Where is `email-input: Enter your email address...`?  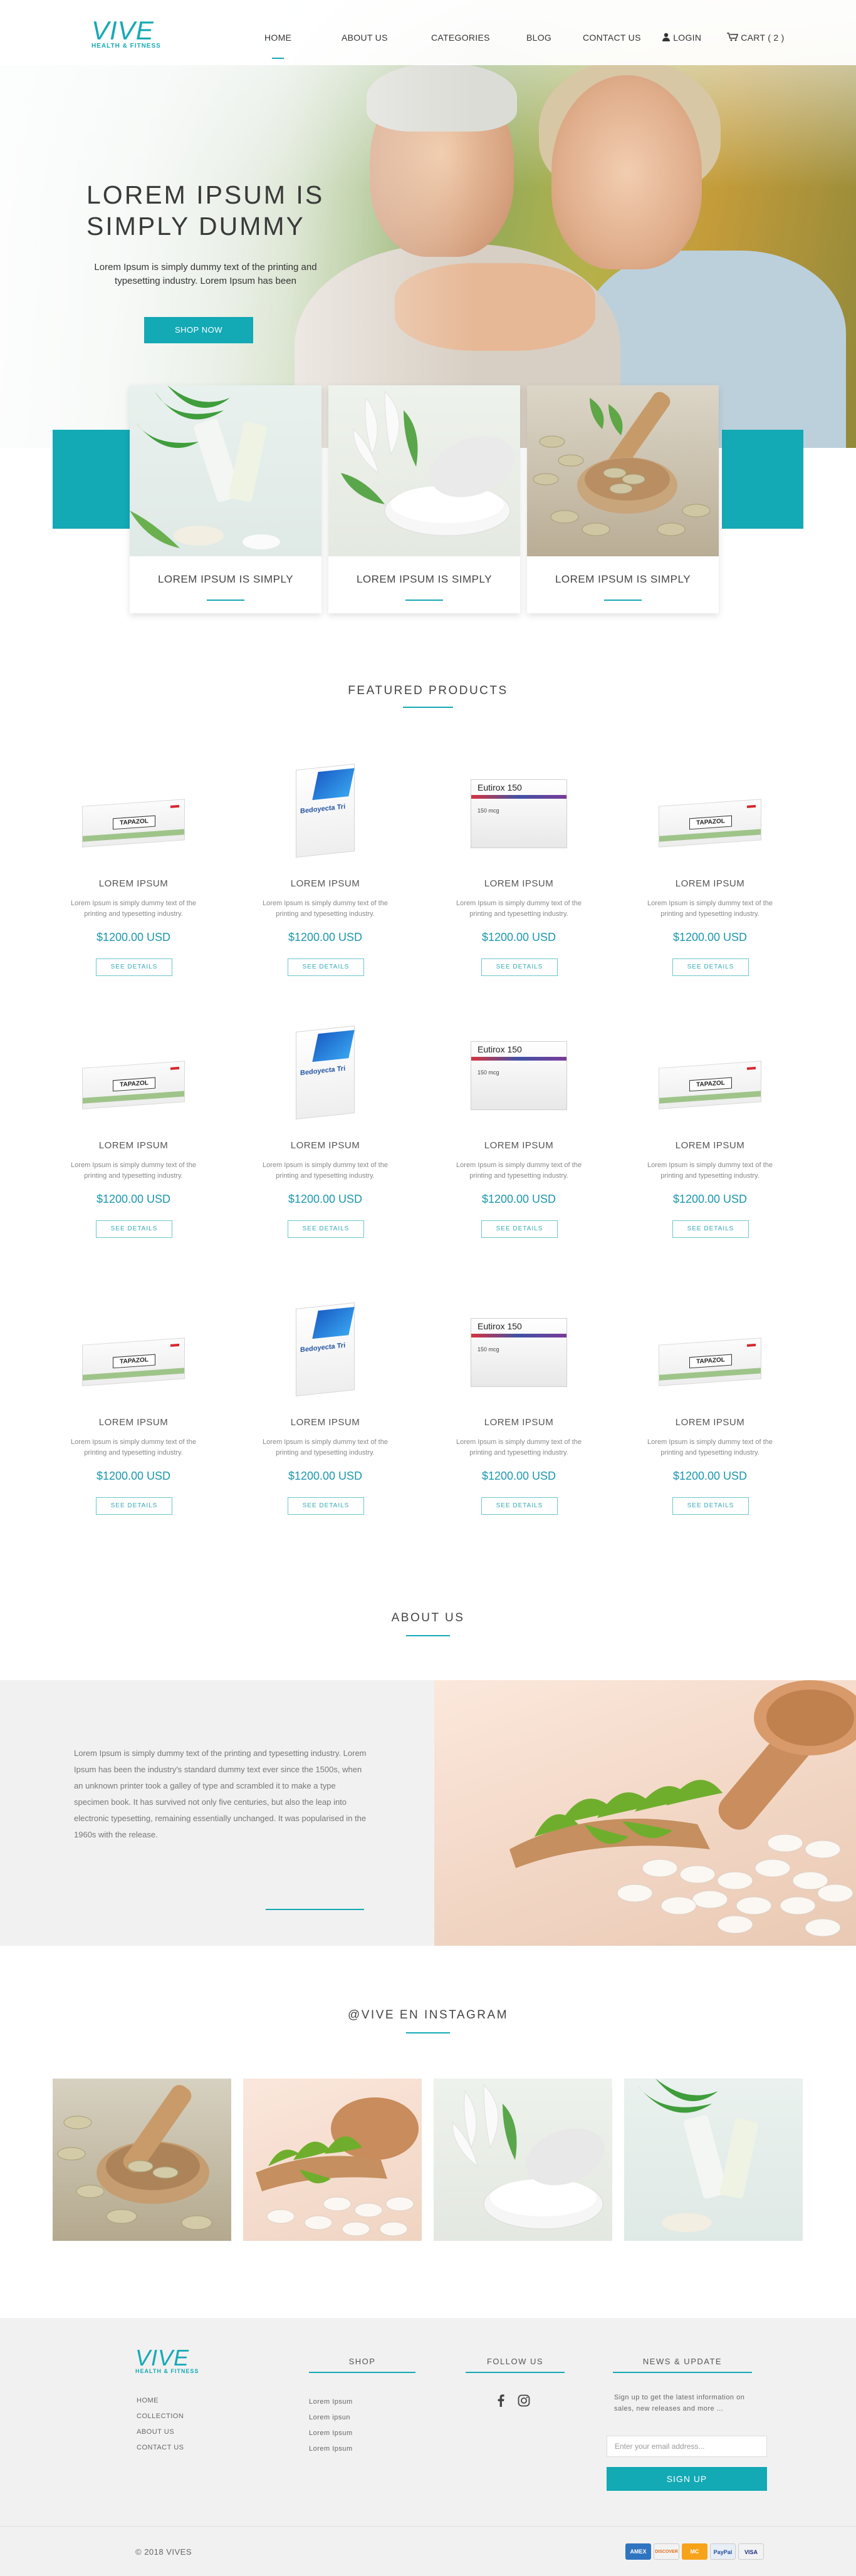
email-input: Enter your email address... is located at coordinates (687, 2446).